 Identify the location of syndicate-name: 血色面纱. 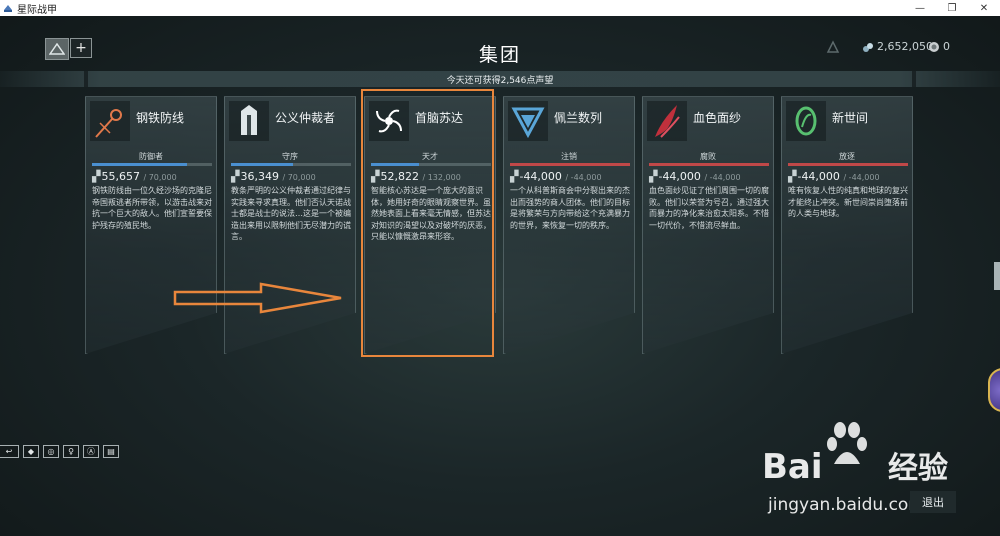
(717, 118).